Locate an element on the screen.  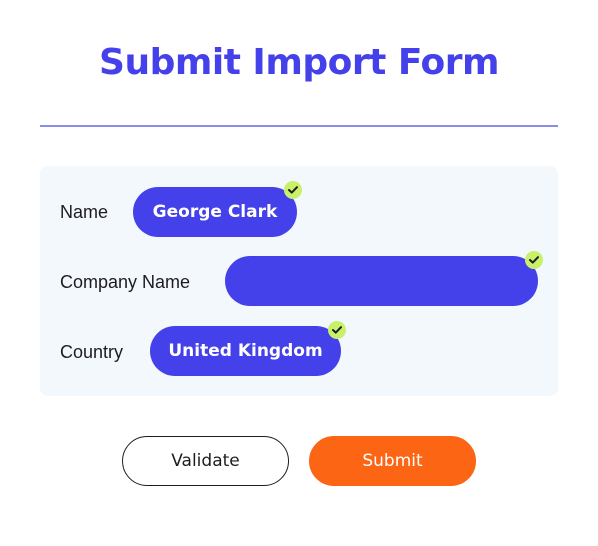
name-check-icon is located at coordinates (293, 190).